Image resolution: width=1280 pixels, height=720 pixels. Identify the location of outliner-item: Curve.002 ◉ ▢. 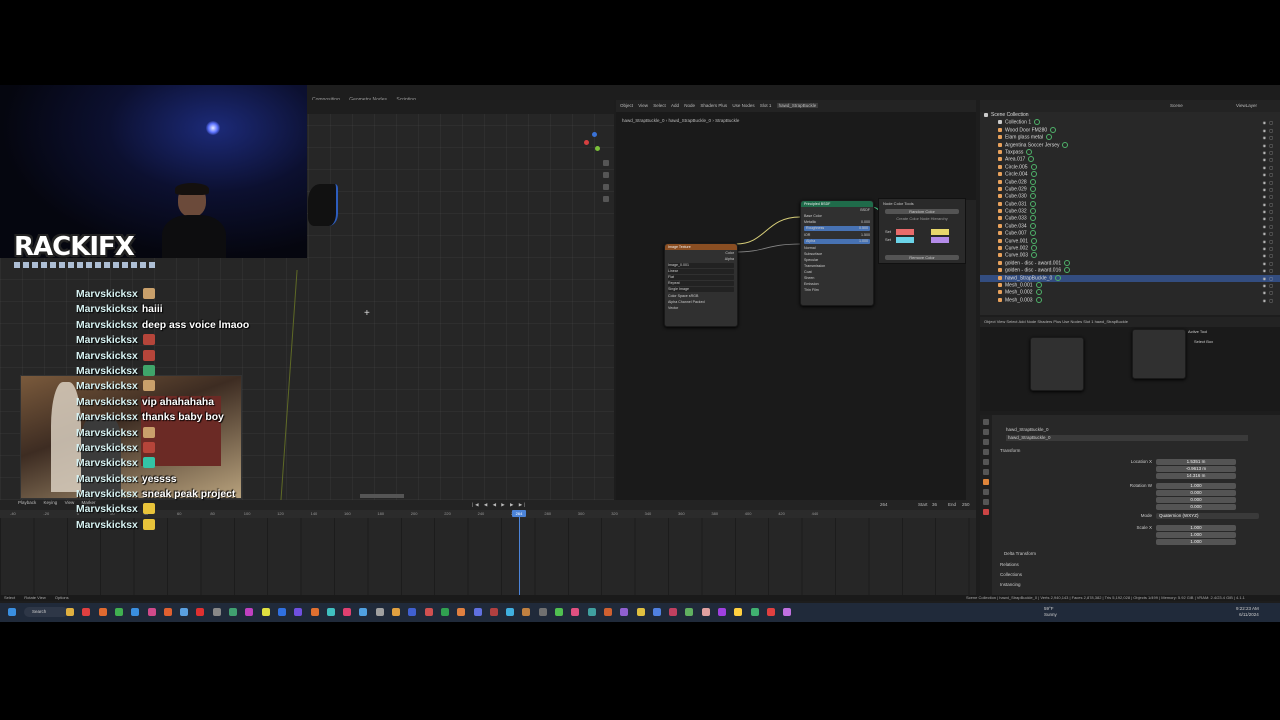
(1130, 248).